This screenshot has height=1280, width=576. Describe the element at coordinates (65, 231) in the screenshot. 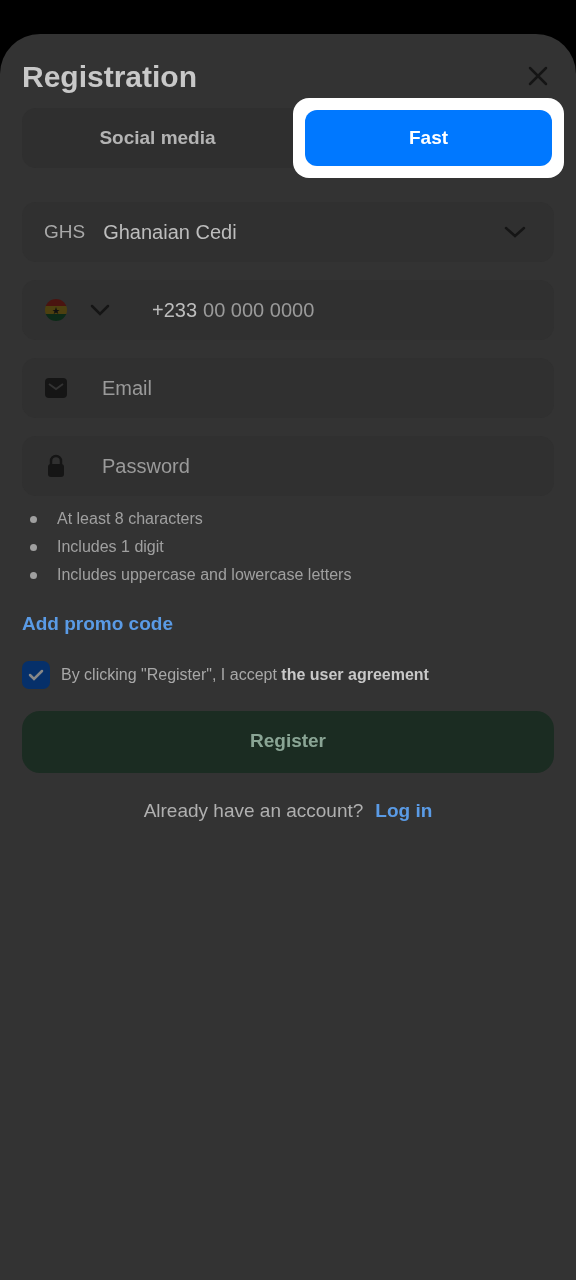

I see `currency-code: GHS` at that location.